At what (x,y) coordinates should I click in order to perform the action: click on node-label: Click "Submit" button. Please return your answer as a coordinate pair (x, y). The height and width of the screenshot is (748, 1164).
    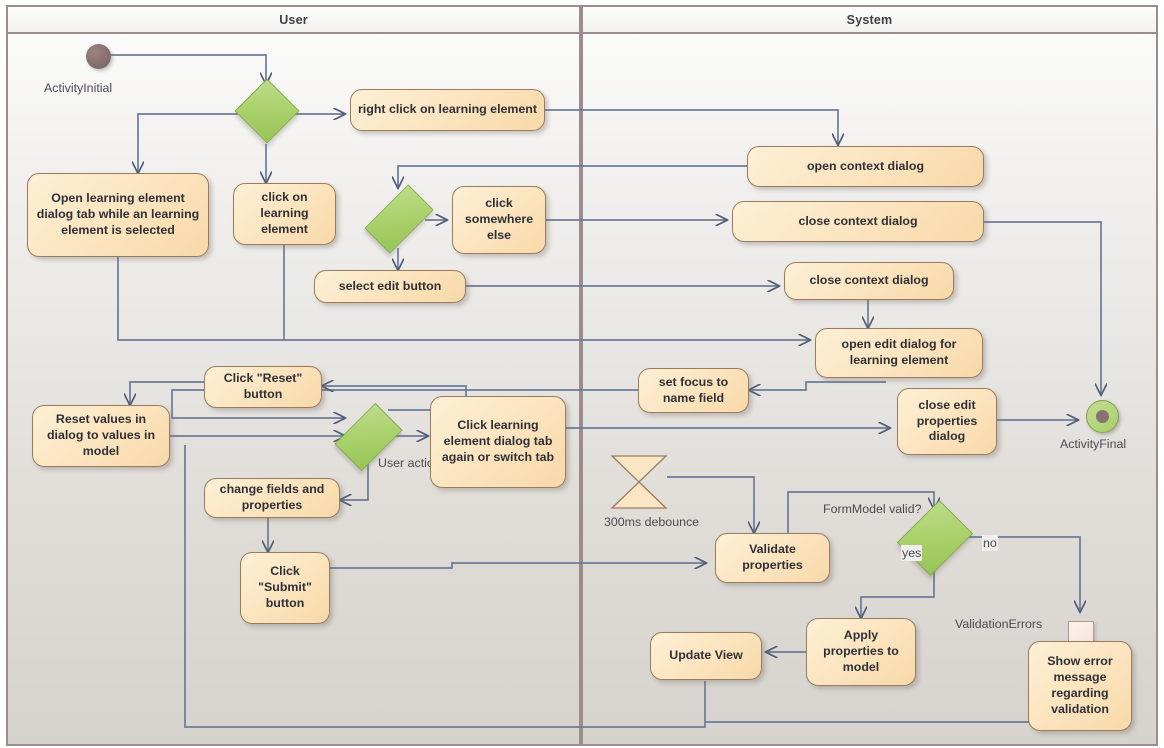
    Looking at the image, I should click on (285, 587).